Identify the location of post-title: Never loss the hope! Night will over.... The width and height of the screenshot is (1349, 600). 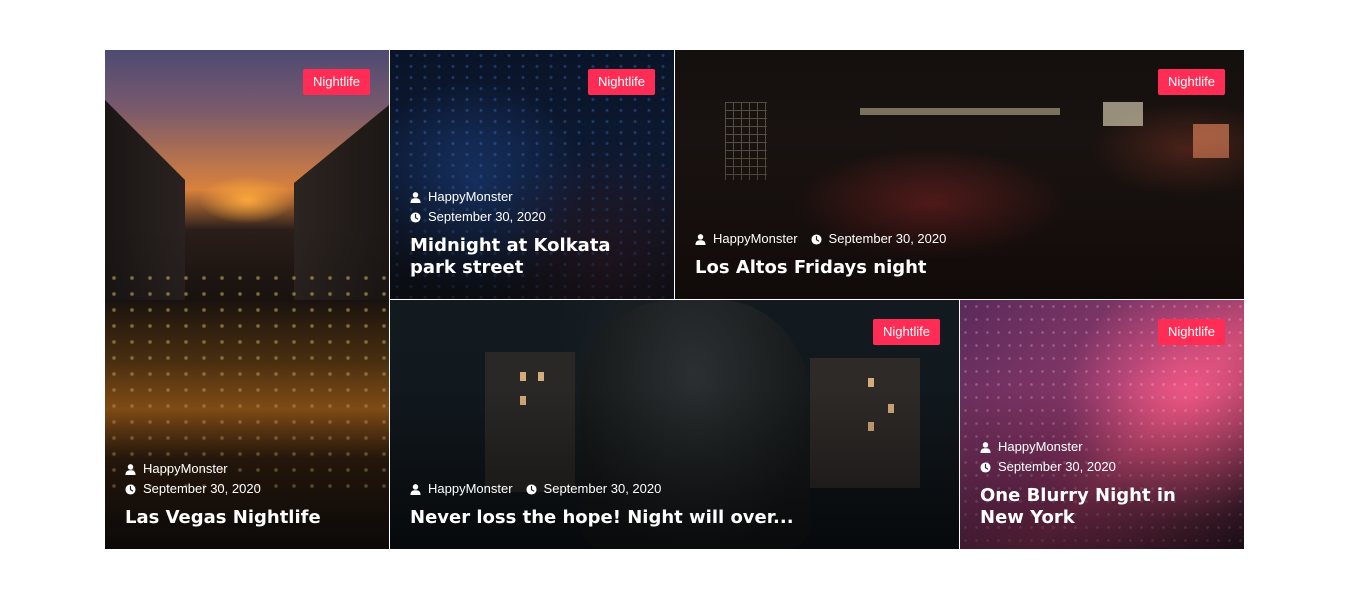
(674, 518).